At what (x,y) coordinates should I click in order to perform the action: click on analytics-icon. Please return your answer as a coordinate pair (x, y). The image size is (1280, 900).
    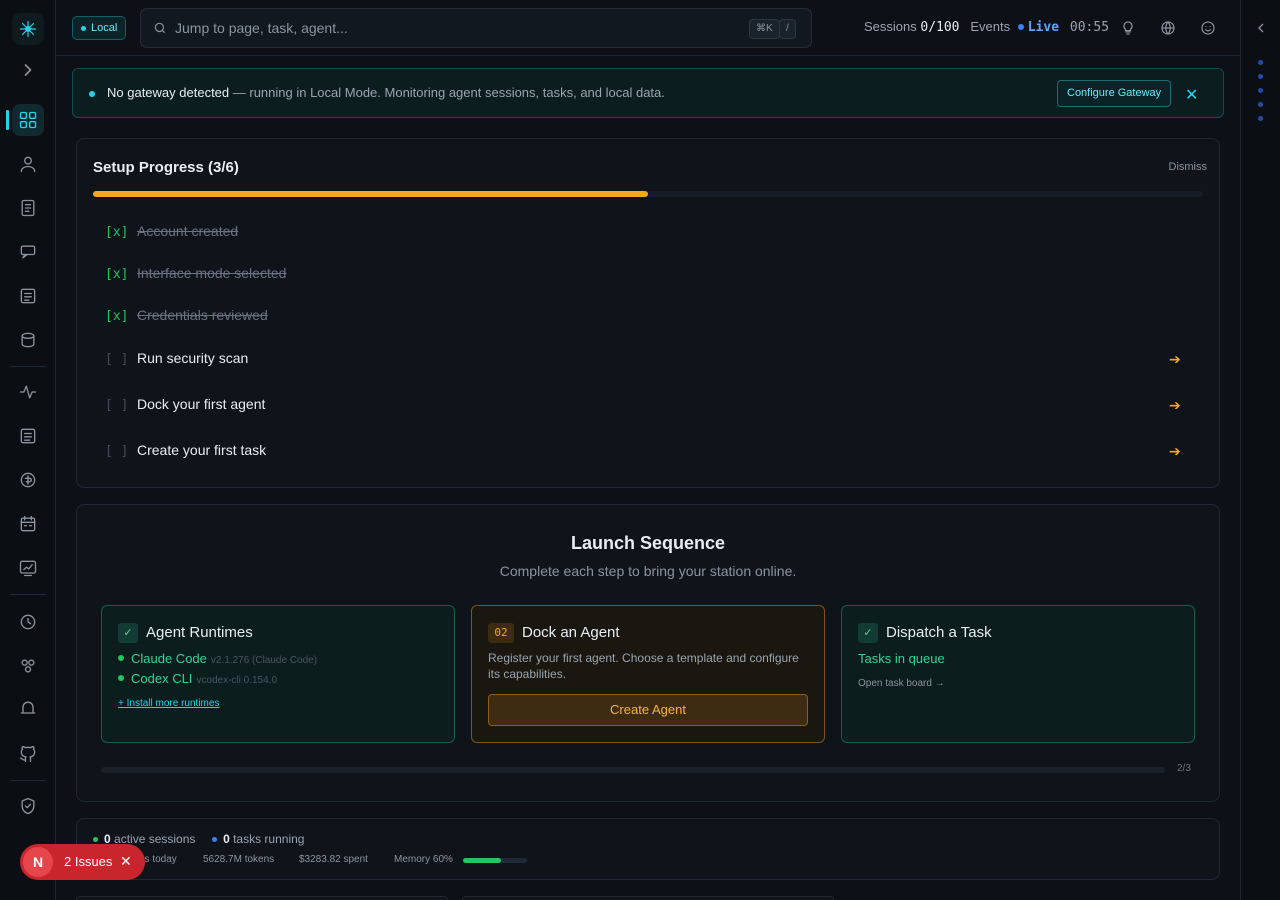
    Looking at the image, I should click on (28, 568).